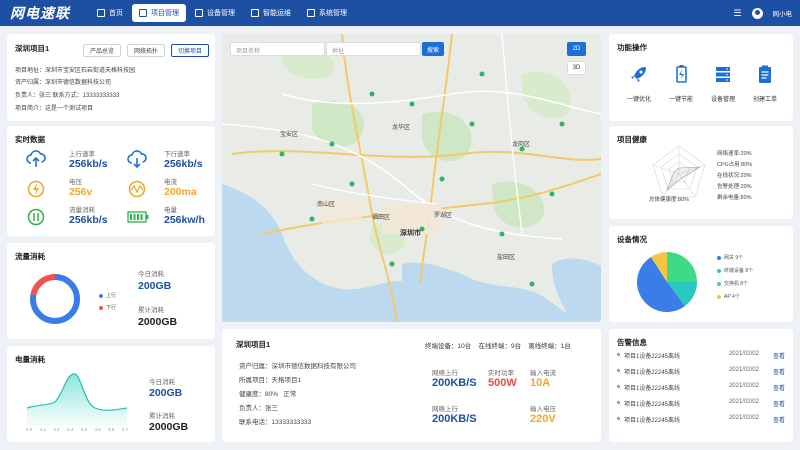 This screenshot has height=450, width=800. I want to click on health-item-alarm: 告警处理:20%, so click(734, 187).